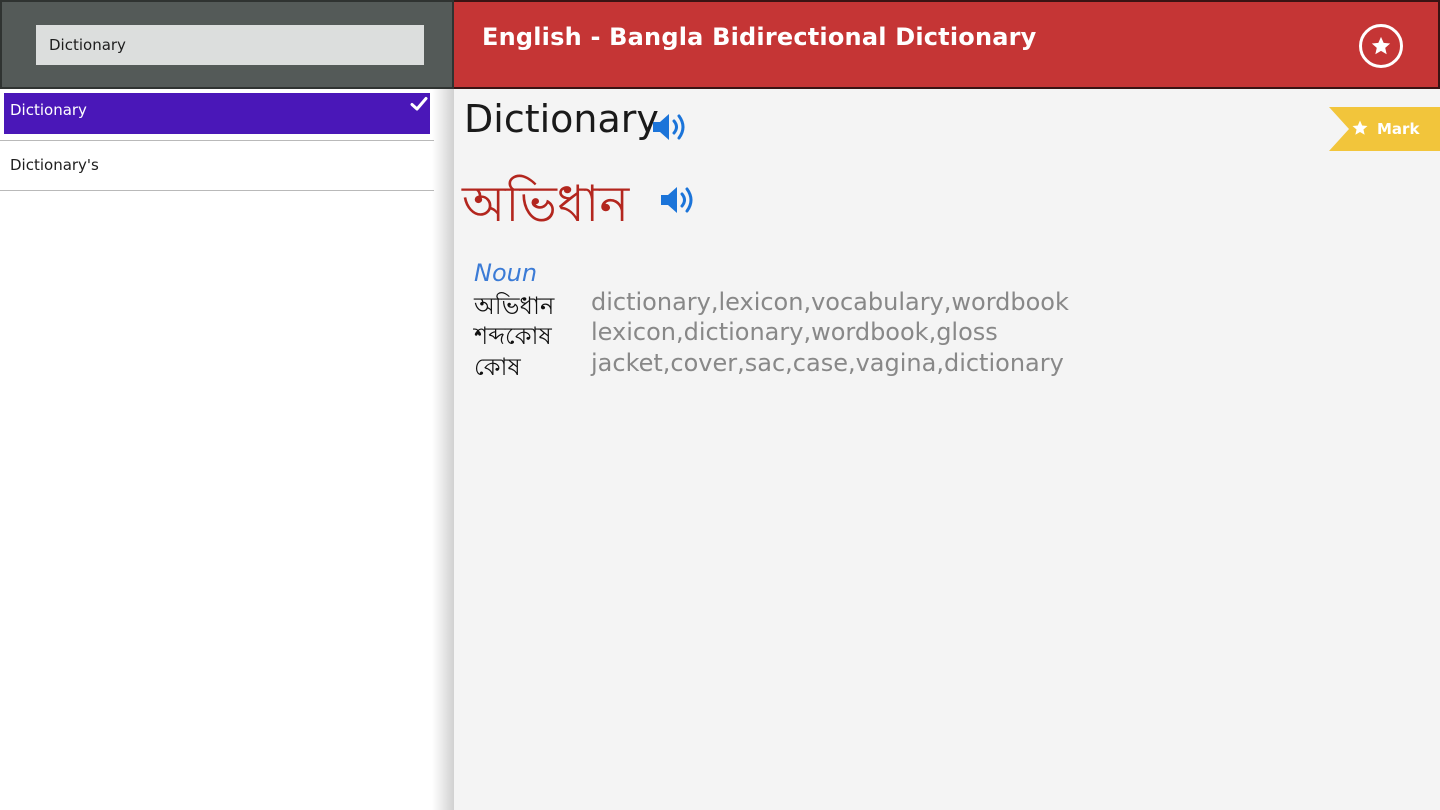 Image resolution: width=1440 pixels, height=810 pixels. Describe the element at coordinates (419, 104) in the screenshot. I see `check-icon` at that location.